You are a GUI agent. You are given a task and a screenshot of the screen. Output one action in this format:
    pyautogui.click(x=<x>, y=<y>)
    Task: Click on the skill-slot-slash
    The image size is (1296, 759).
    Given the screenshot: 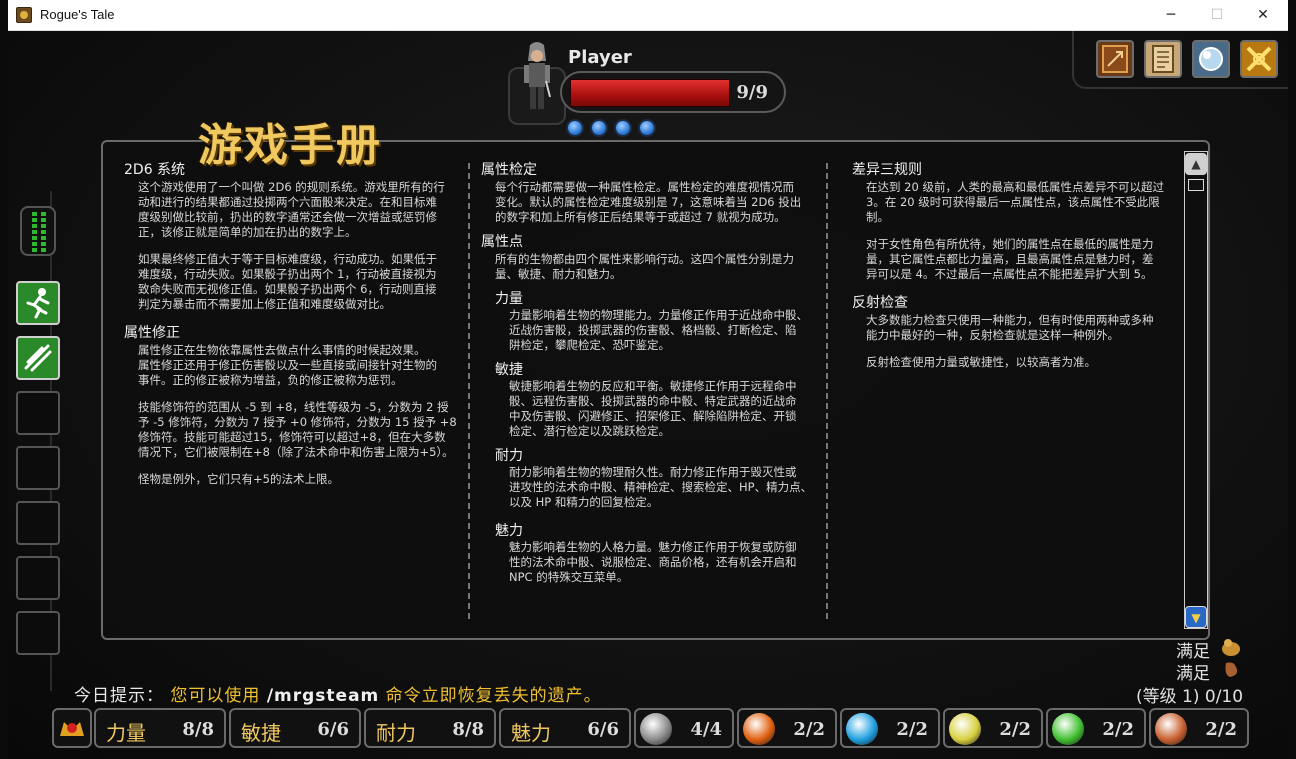 What is the action you would take?
    pyautogui.click(x=38, y=358)
    